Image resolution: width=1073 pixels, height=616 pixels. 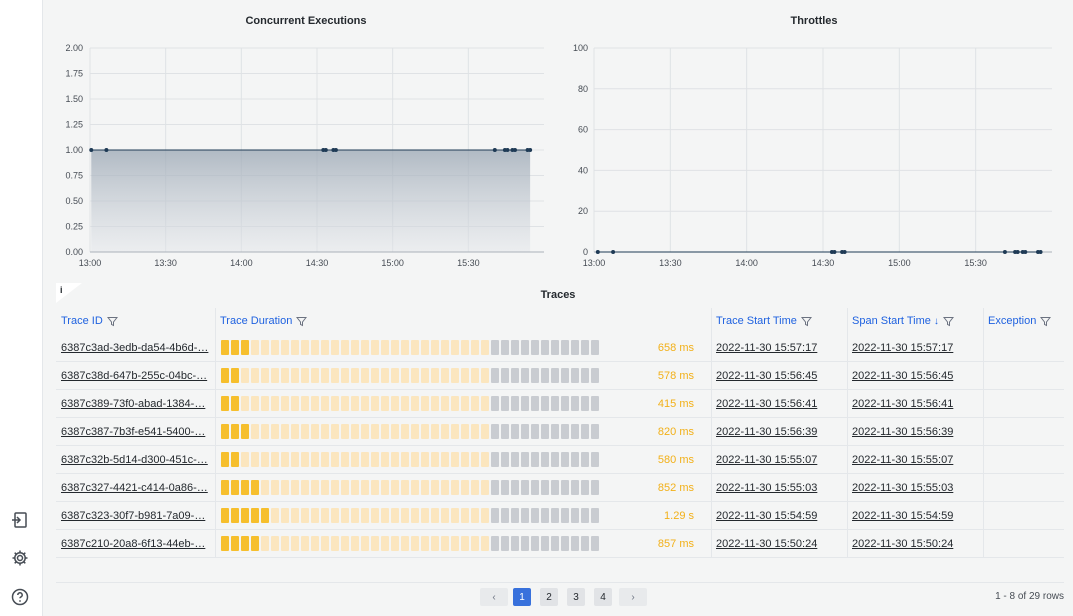 What do you see at coordinates (902, 460) in the screenshot?
I see `span-start-link: 2022-11-30 15:55:07` at bounding box center [902, 460].